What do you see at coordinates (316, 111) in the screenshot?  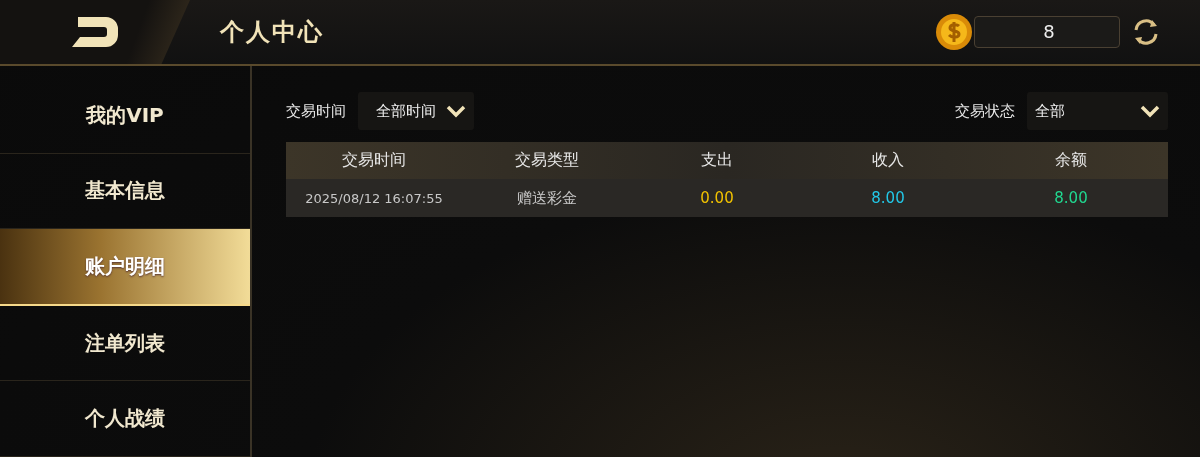 I see `filter-label: 交易时间` at bounding box center [316, 111].